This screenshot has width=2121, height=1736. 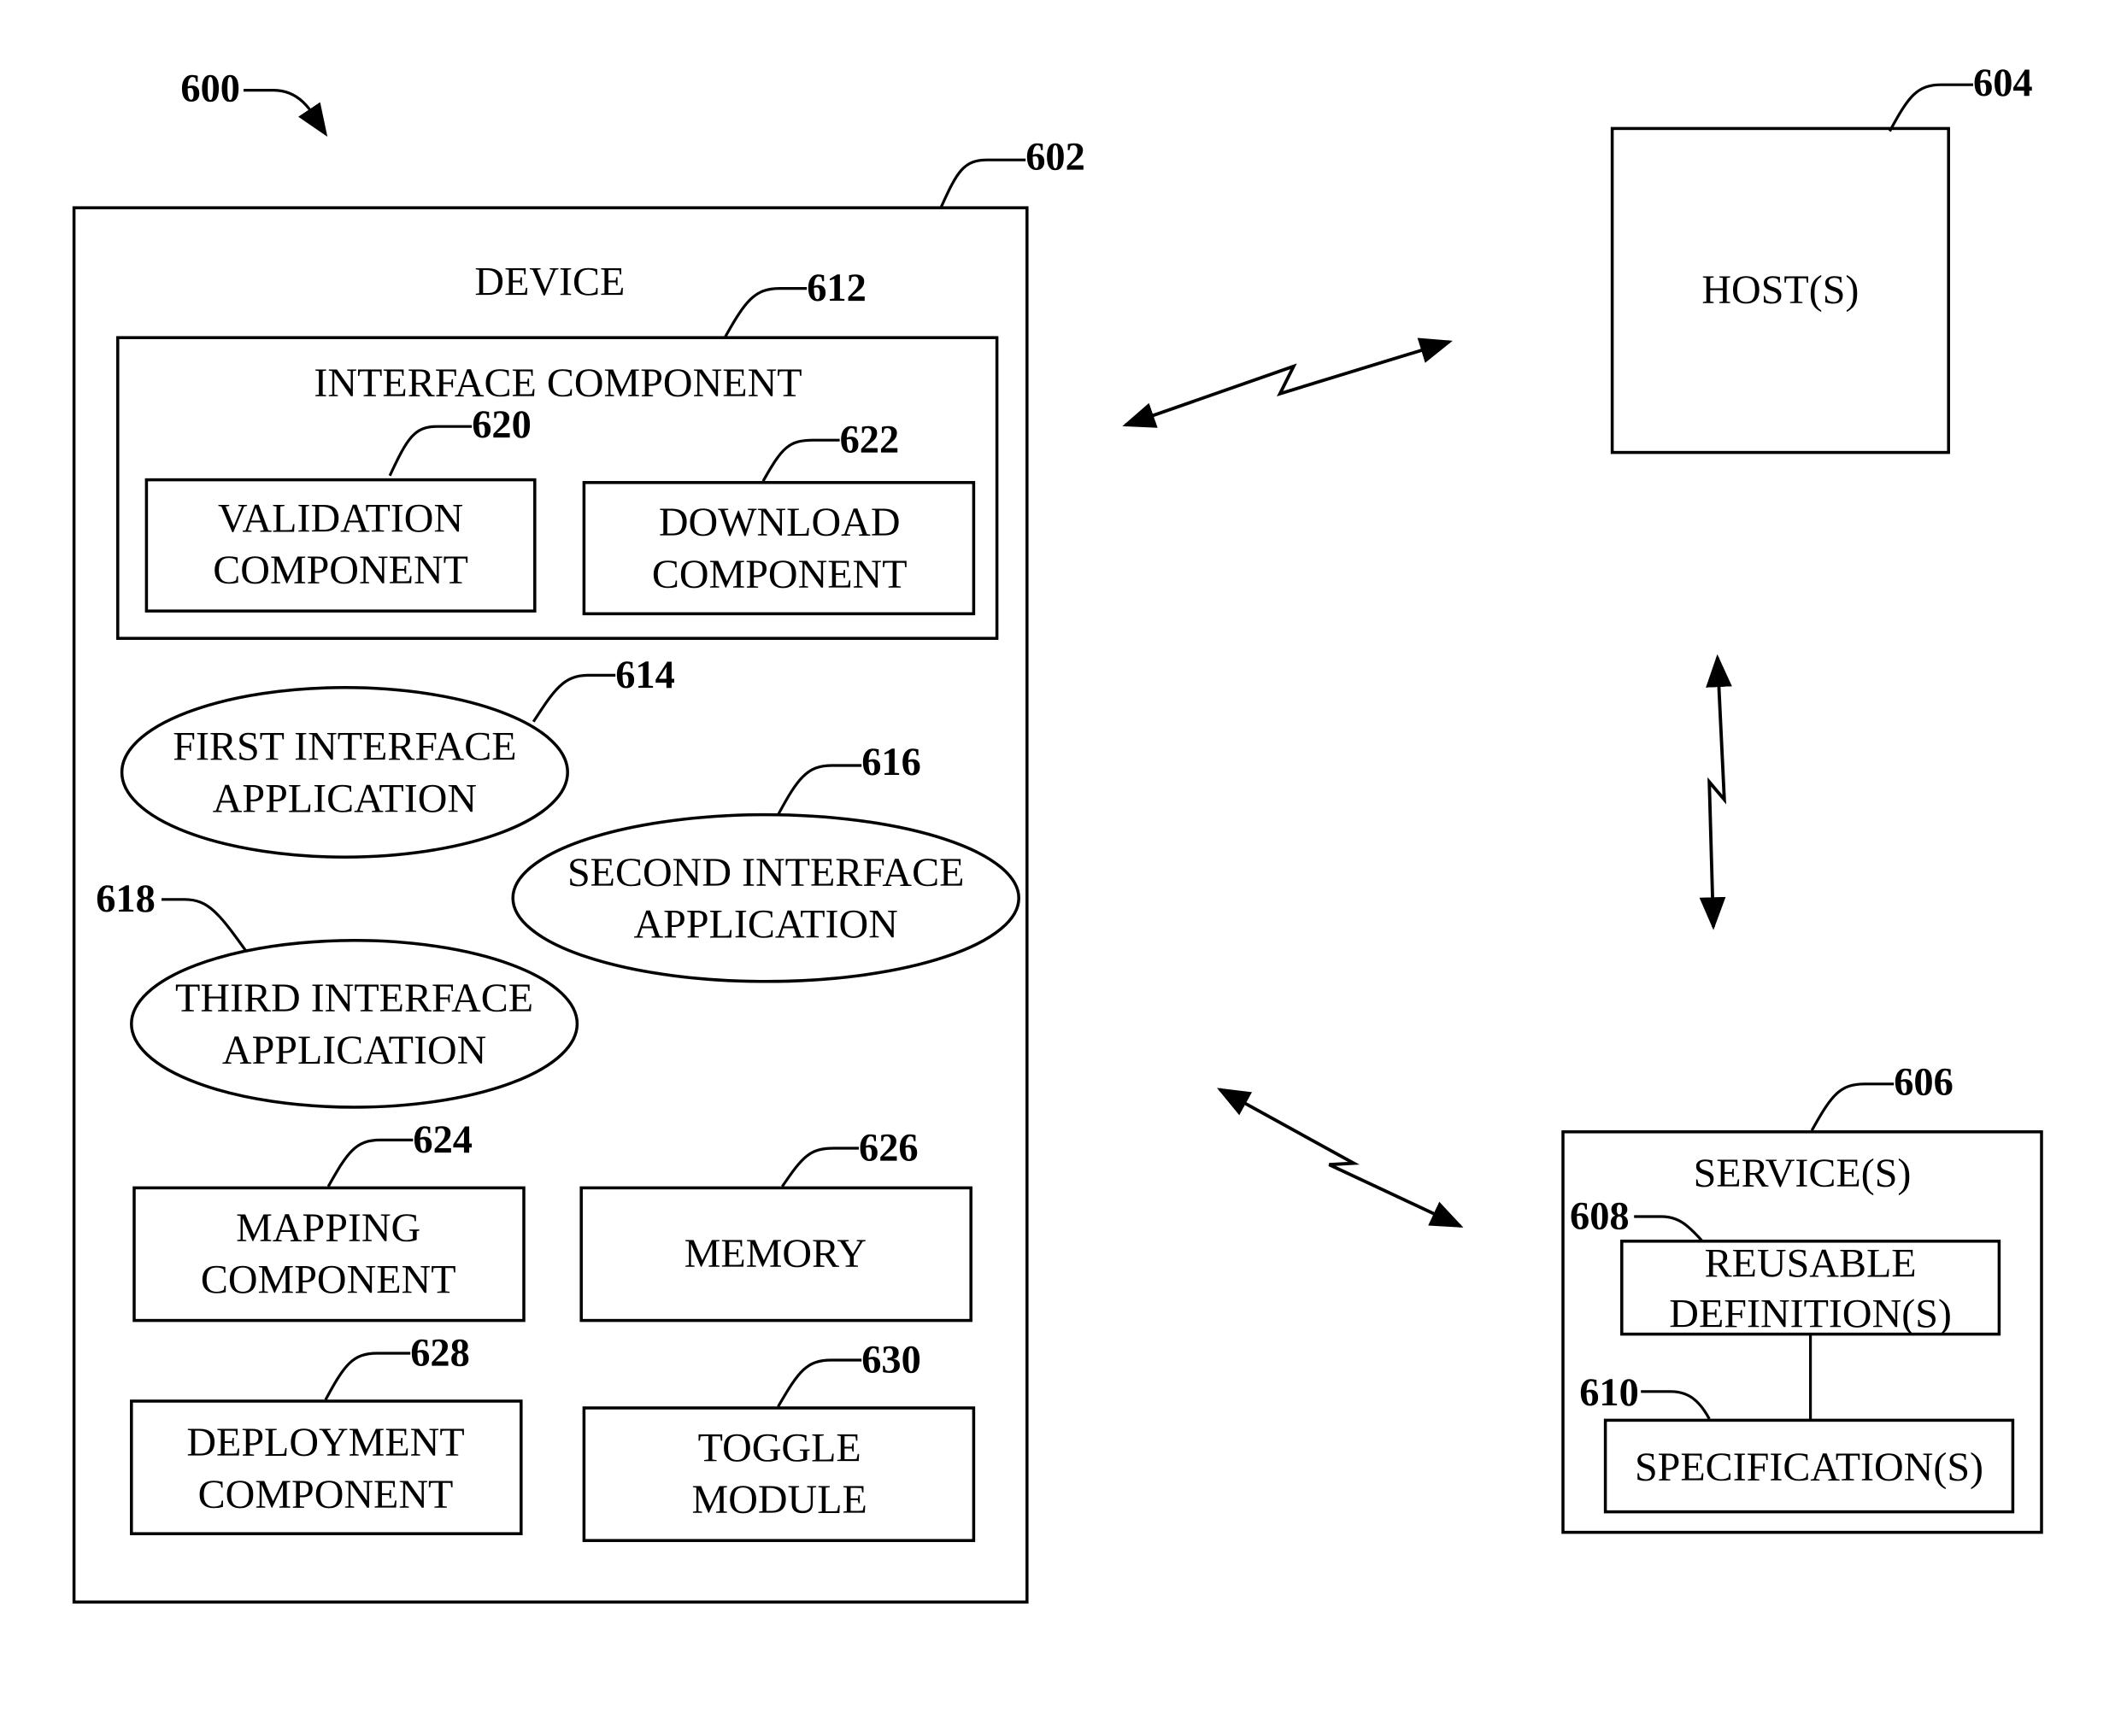 I want to click on device-title: DEVICE, so click(x=549, y=282).